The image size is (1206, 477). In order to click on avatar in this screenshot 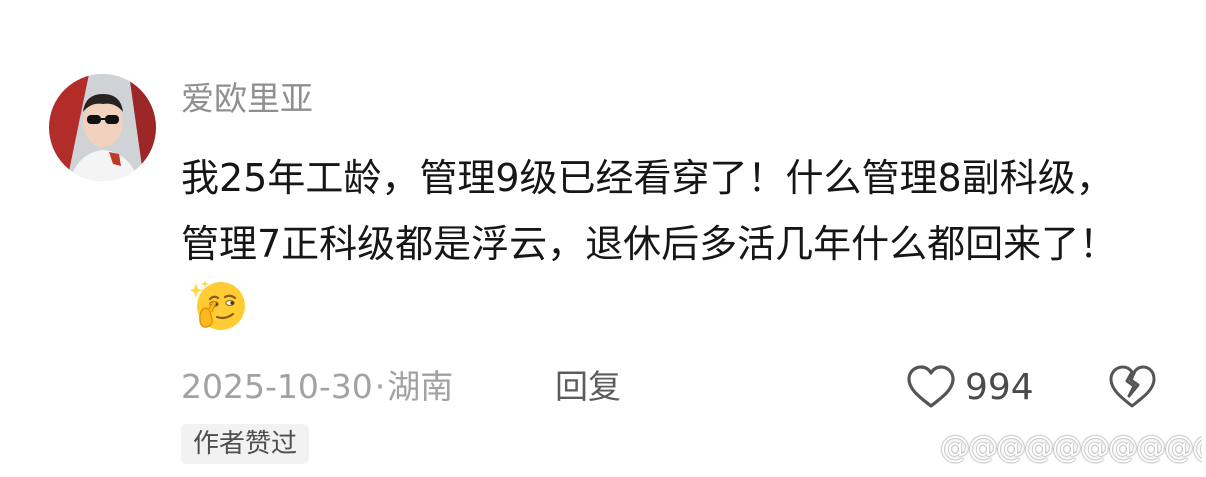, I will do `click(102, 127)`.